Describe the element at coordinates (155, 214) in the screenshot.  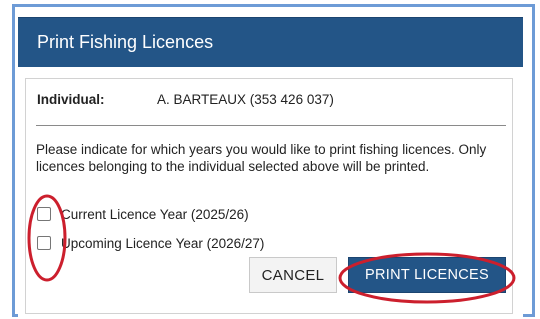
I see `current-year-label: Current Licence Year (2025/26)` at that location.